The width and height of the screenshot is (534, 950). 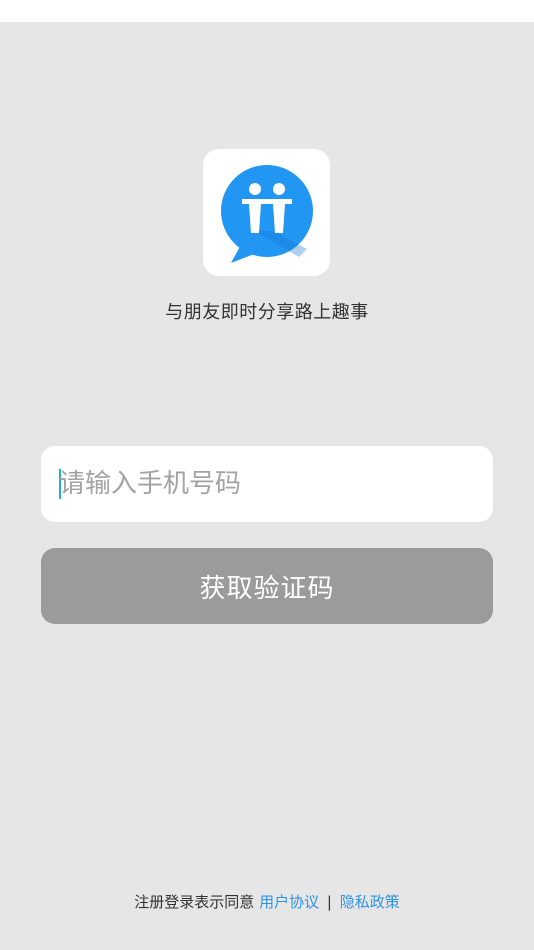 I want to click on phone-number-input, so click(x=269, y=484).